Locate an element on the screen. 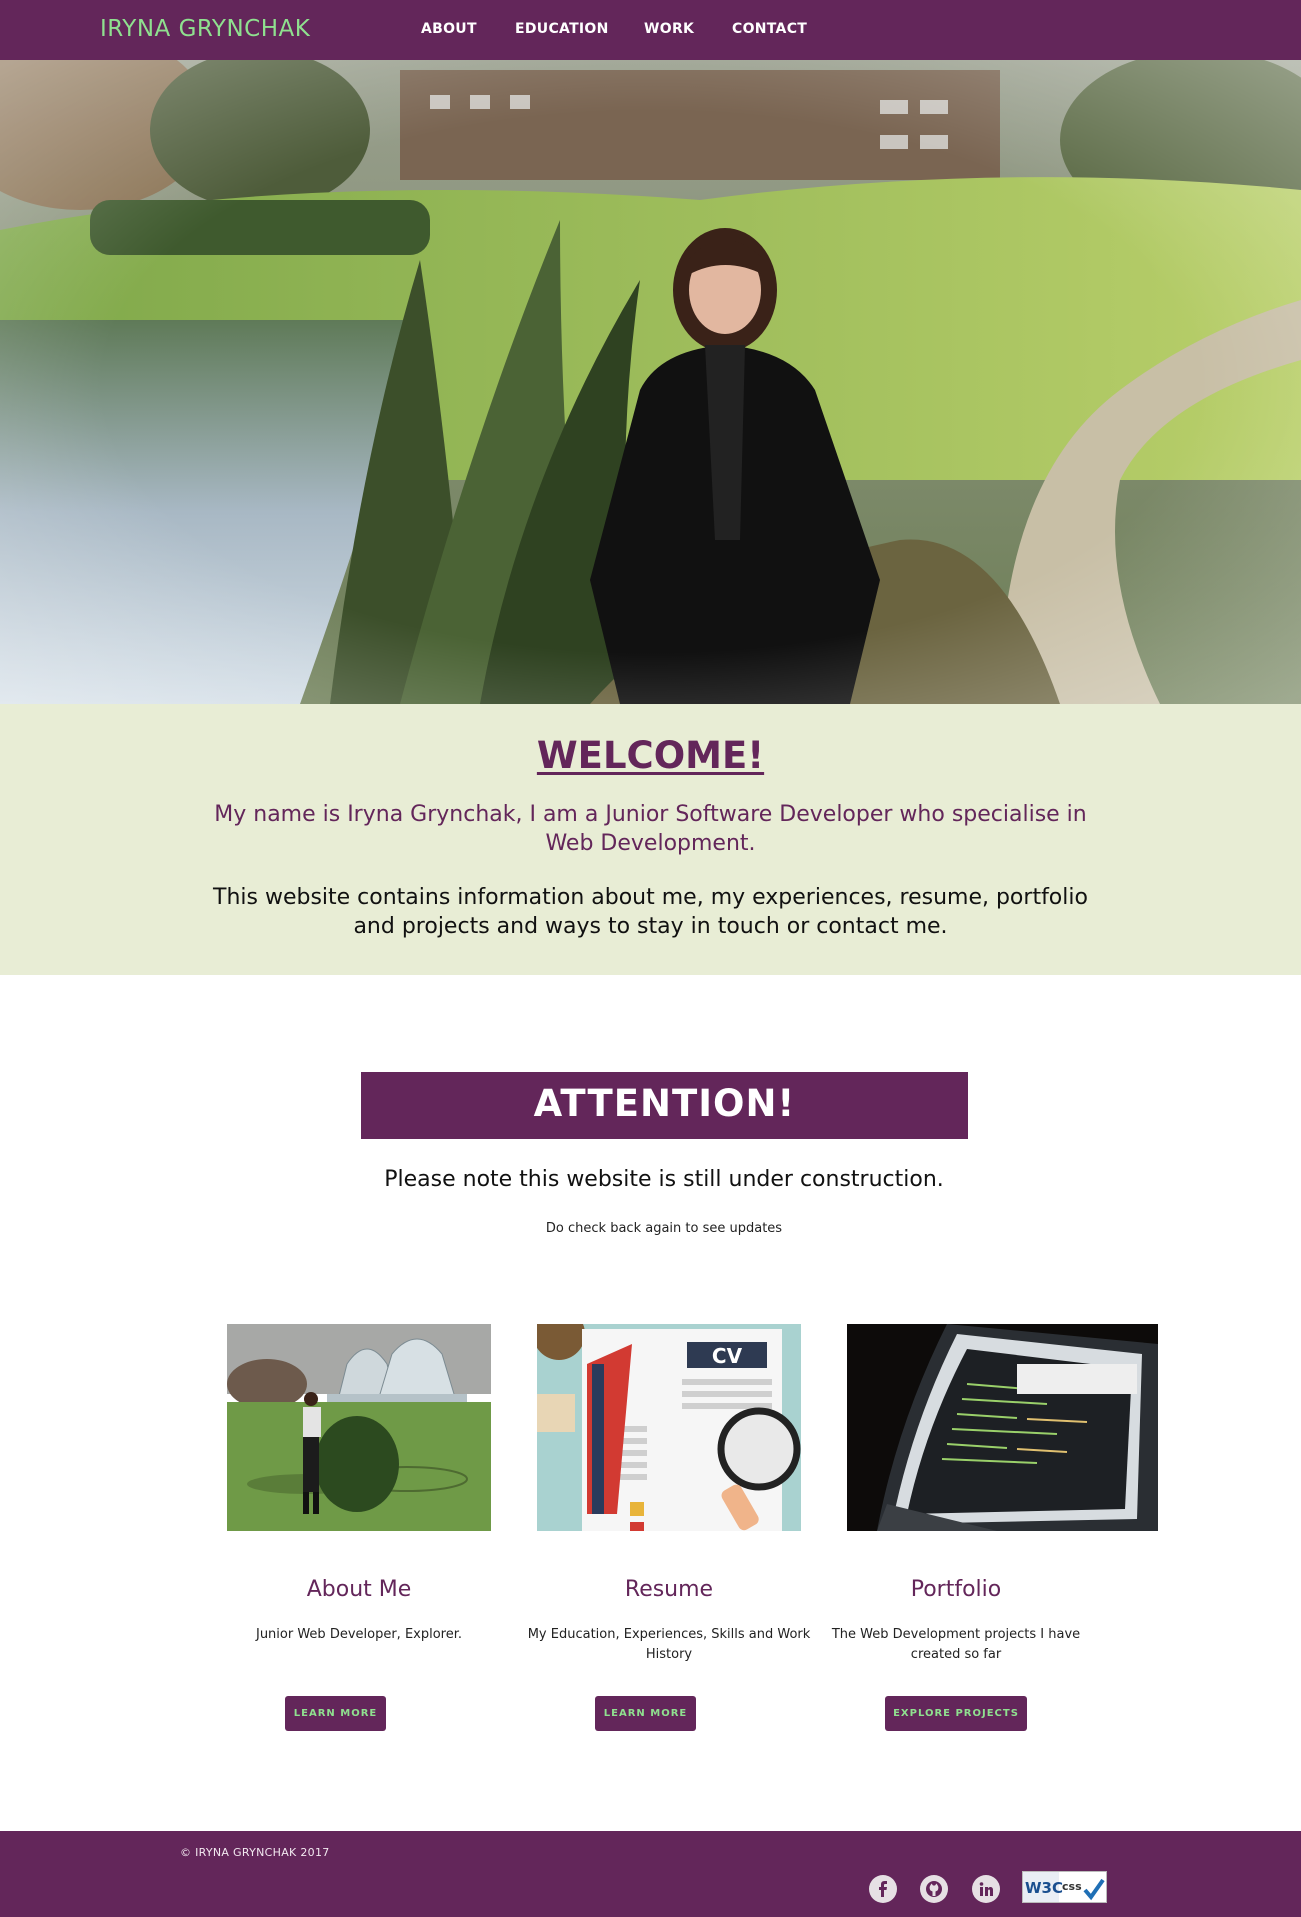 The width and height of the screenshot is (1301, 1917). attention-title: ATTENTION! is located at coordinates (664, 1103).